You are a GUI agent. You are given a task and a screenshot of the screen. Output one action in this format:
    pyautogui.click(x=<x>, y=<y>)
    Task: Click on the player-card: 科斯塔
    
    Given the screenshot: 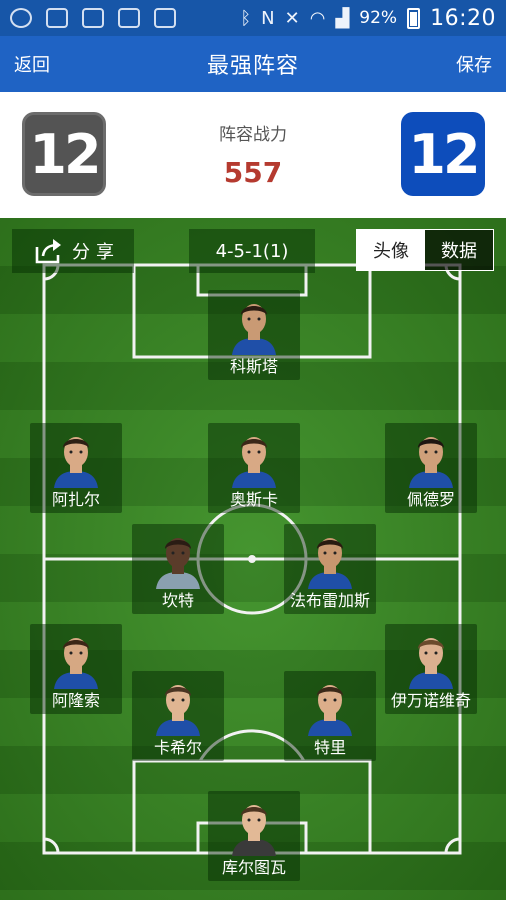 What is the action you would take?
    pyautogui.click(x=254, y=335)
    